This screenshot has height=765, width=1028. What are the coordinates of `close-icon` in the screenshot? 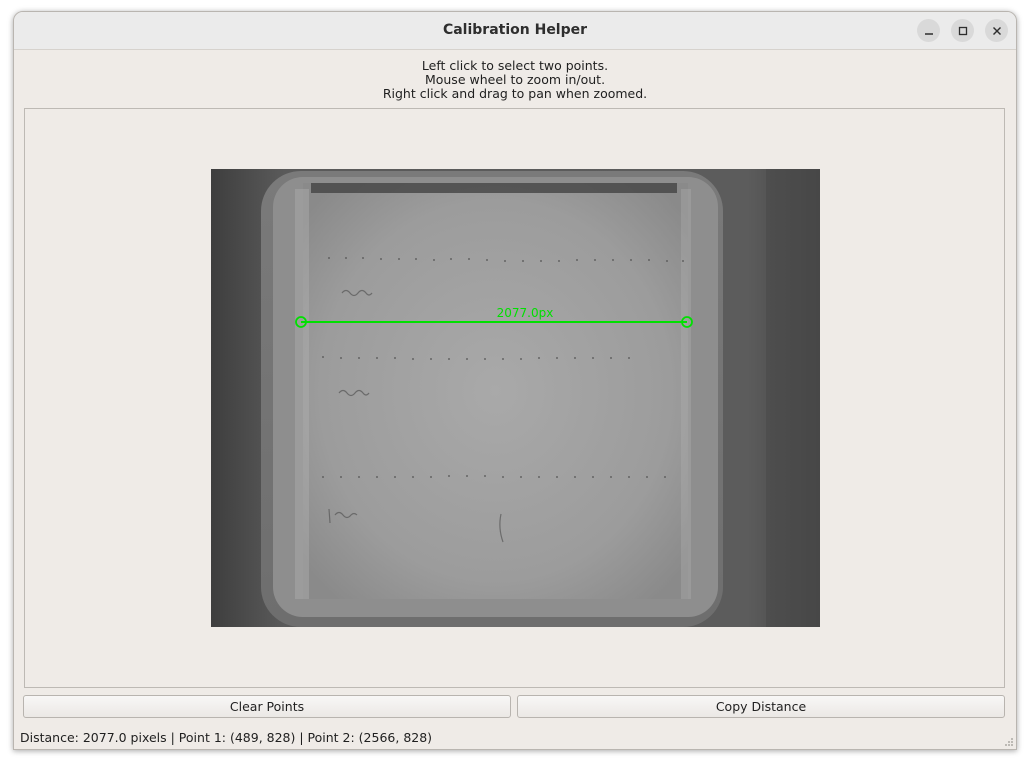 It's located at (996, 30).